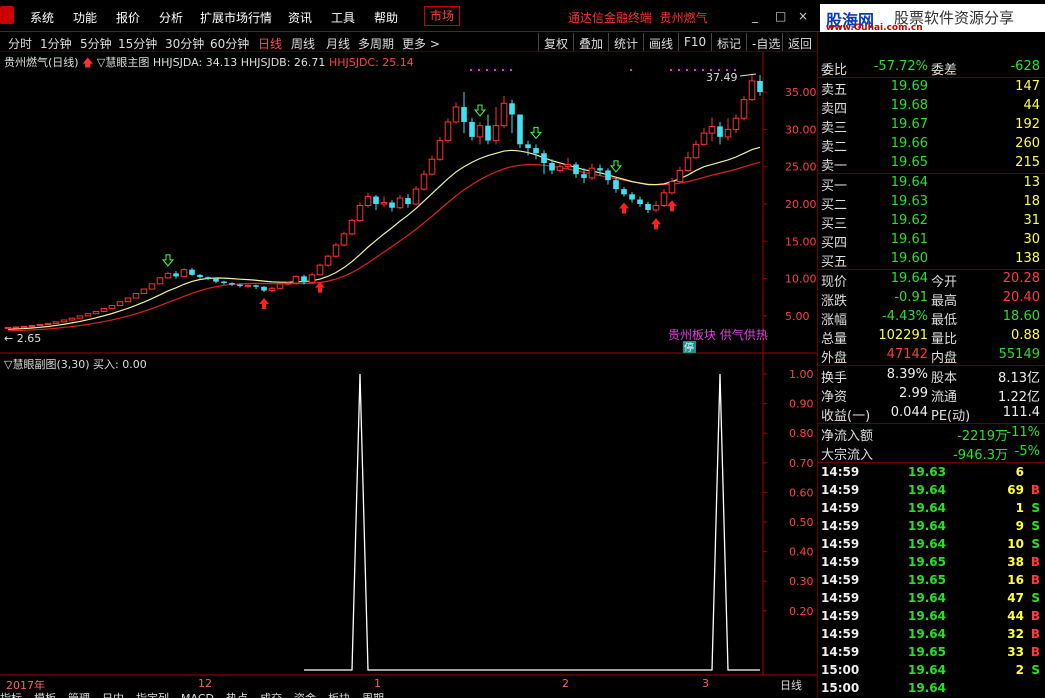  What do you see at coordinates (909, 182) in the screenshot?
I see `buy-price: 19.64` at bounding box center [909, 182].